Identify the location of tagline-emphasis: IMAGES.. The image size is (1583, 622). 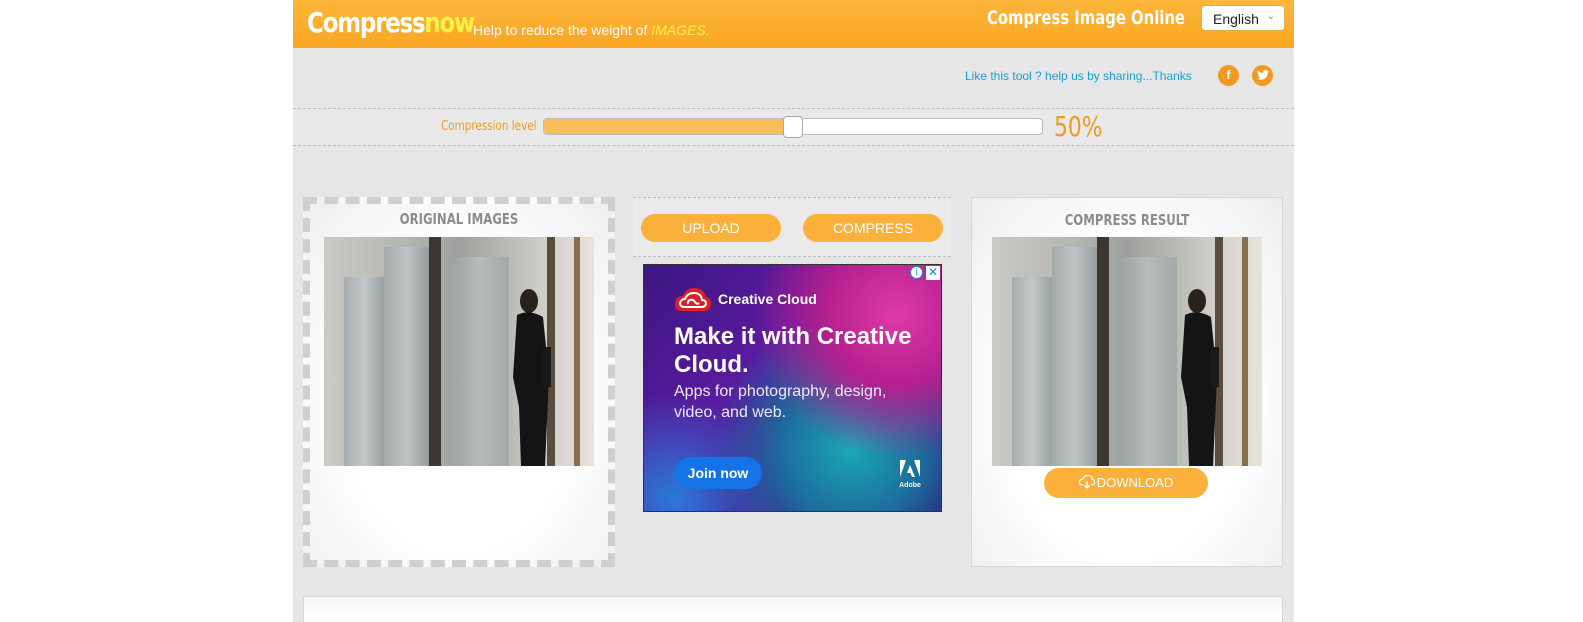
(680, 30).